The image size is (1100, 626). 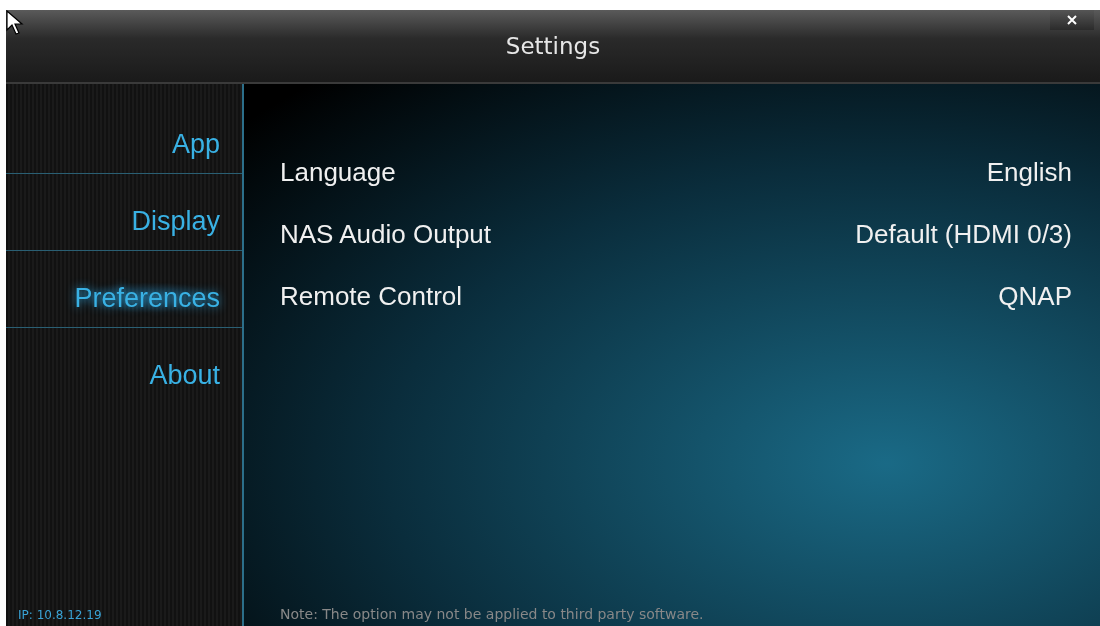 I want to click on setting-label: Remote Control, so click(x=371, y=296).